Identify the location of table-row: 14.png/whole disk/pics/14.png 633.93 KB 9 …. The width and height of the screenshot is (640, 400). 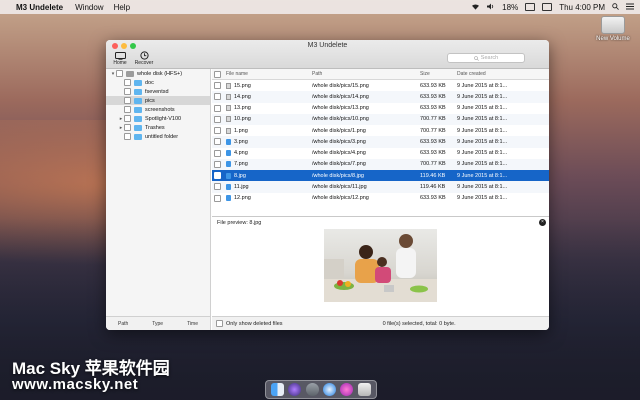
(380, 97).